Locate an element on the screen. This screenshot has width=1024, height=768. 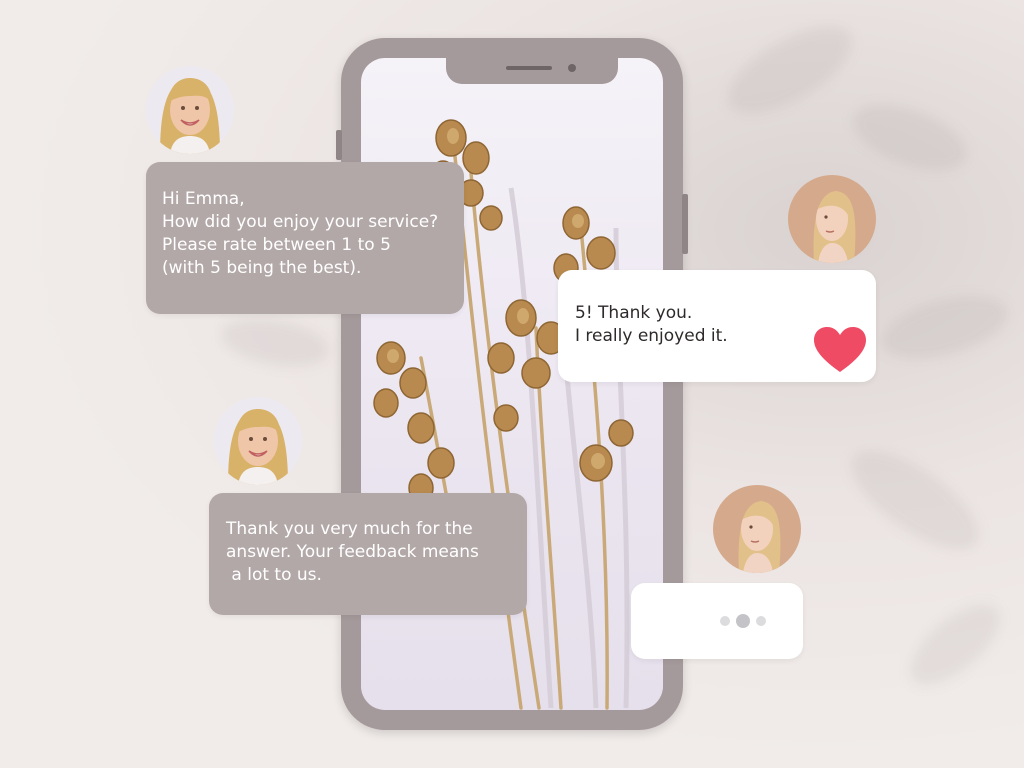
message-line: How did you enjoy your service? is located at coordinates (300, 222).